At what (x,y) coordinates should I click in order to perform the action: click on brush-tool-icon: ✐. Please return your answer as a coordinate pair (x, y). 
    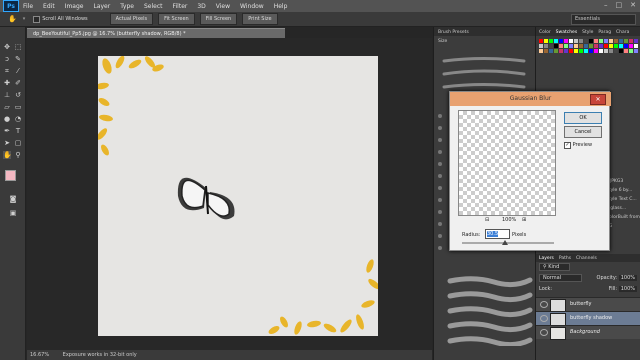
    Looking at the image, I should click on (18, 83).